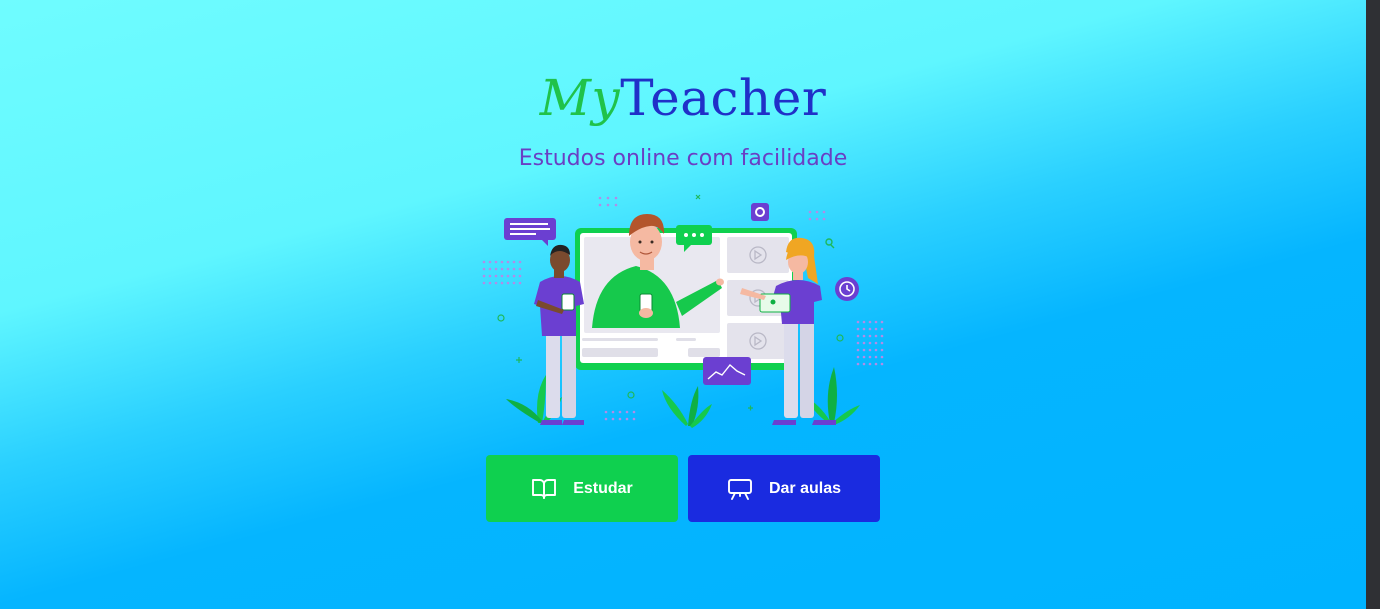 This screenshot has height=609, width=1380. What do you see at coordinates (870, 343) in the screenshot?
I see `dot-grid-right` at bounding box center [870, 343].